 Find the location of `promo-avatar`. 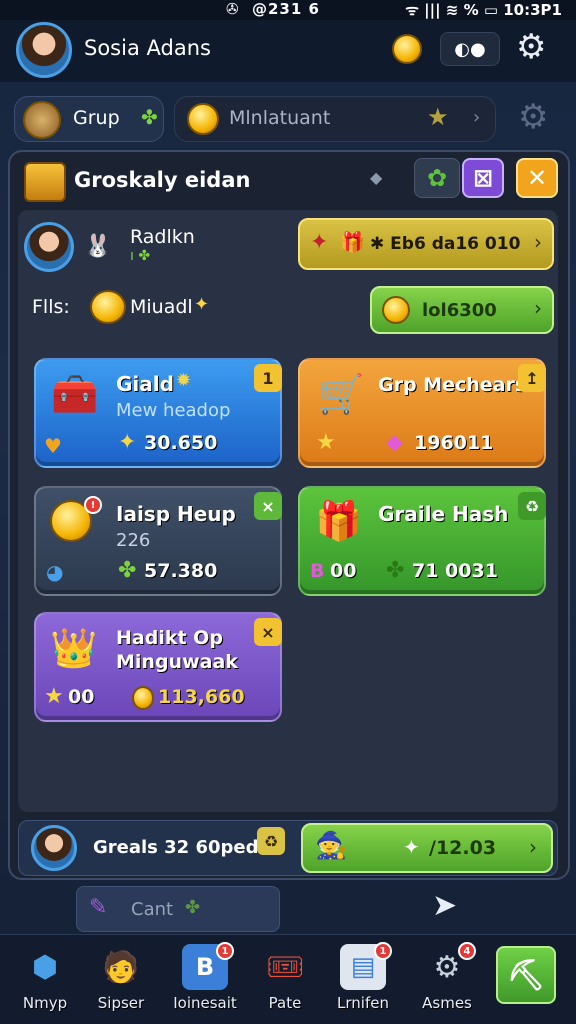

promo-avatar is located at coordinates (54, 848).